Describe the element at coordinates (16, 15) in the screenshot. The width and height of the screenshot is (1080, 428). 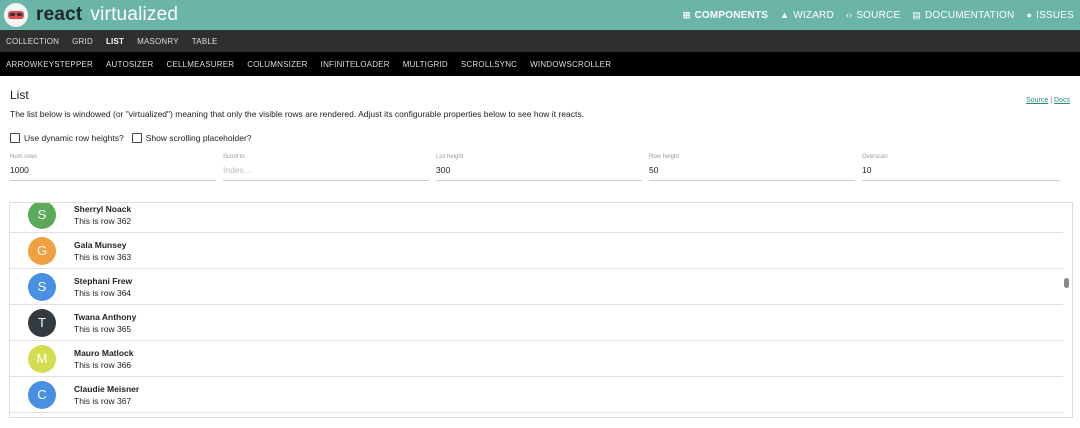
I see `logo-icon` at that location.